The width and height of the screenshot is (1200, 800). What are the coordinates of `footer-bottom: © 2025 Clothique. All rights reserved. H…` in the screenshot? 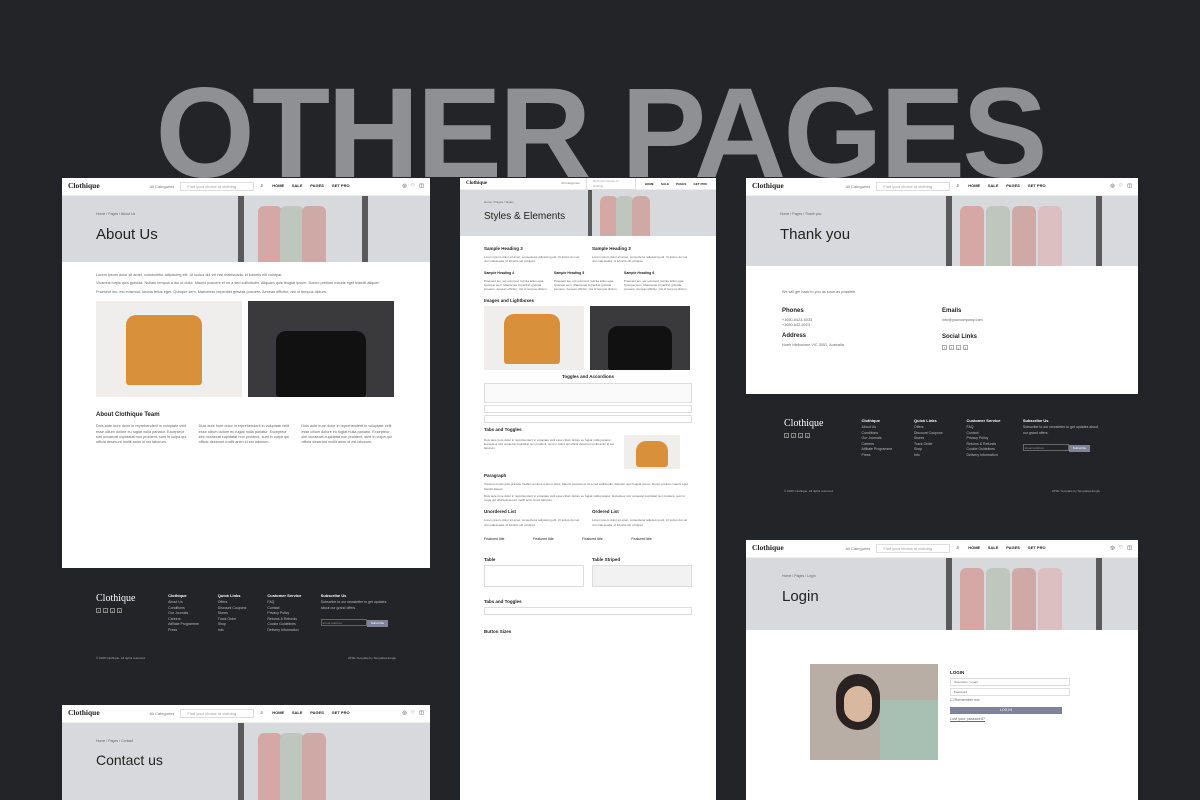 It's located at (246, 658).